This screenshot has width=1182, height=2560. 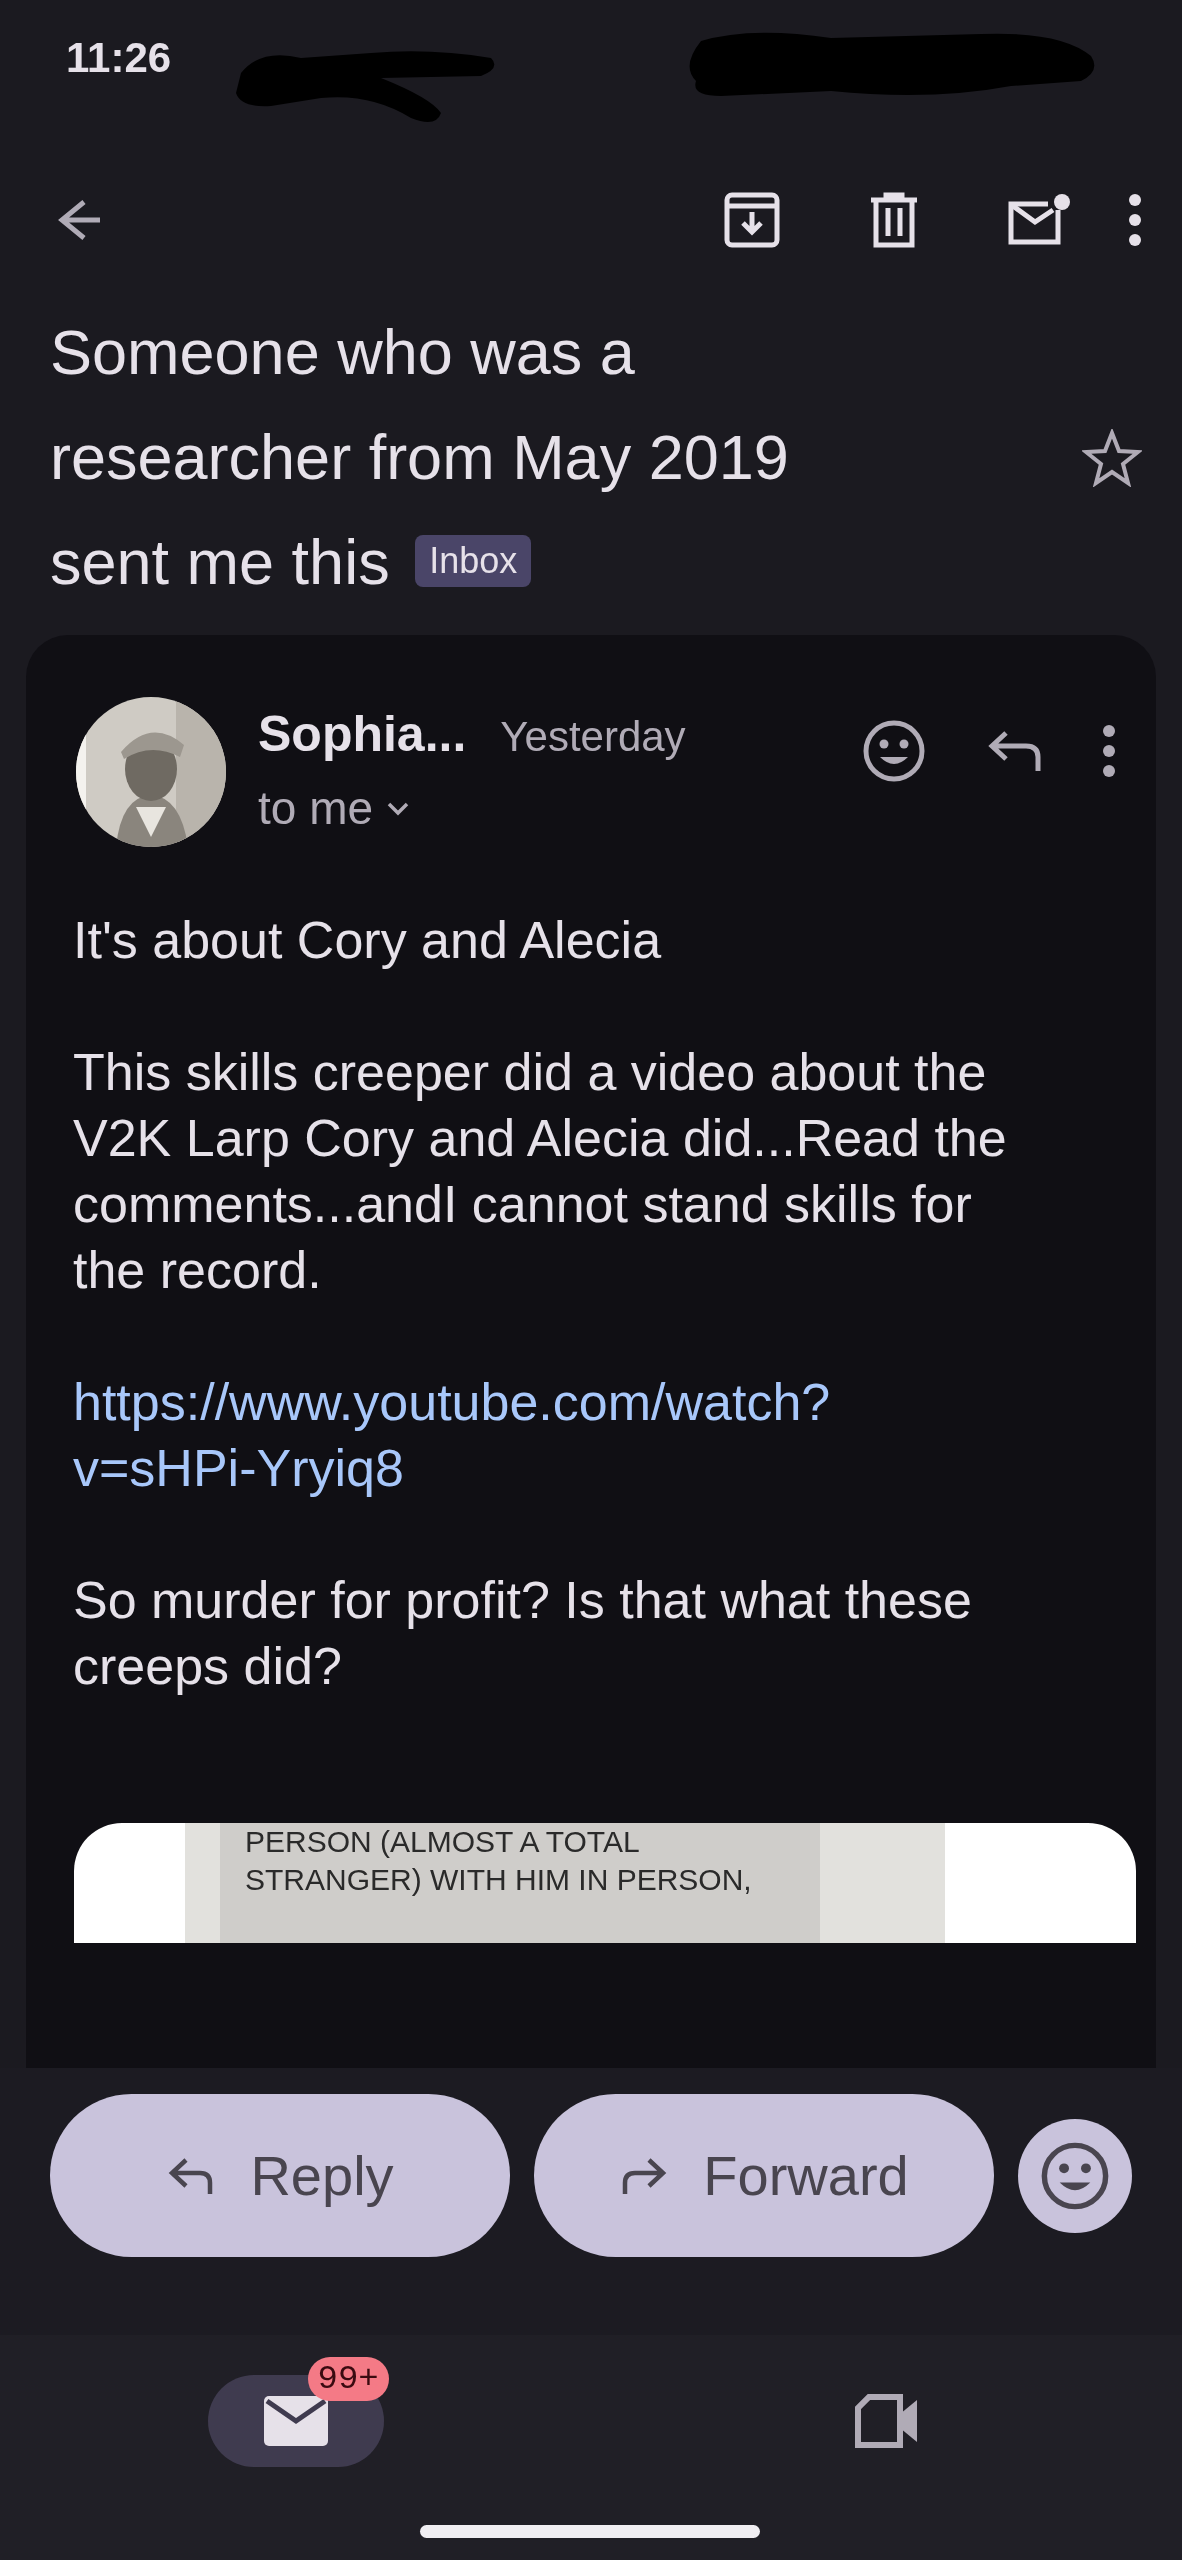 I want to click on mail-icon, so click(x=295, y=2421).